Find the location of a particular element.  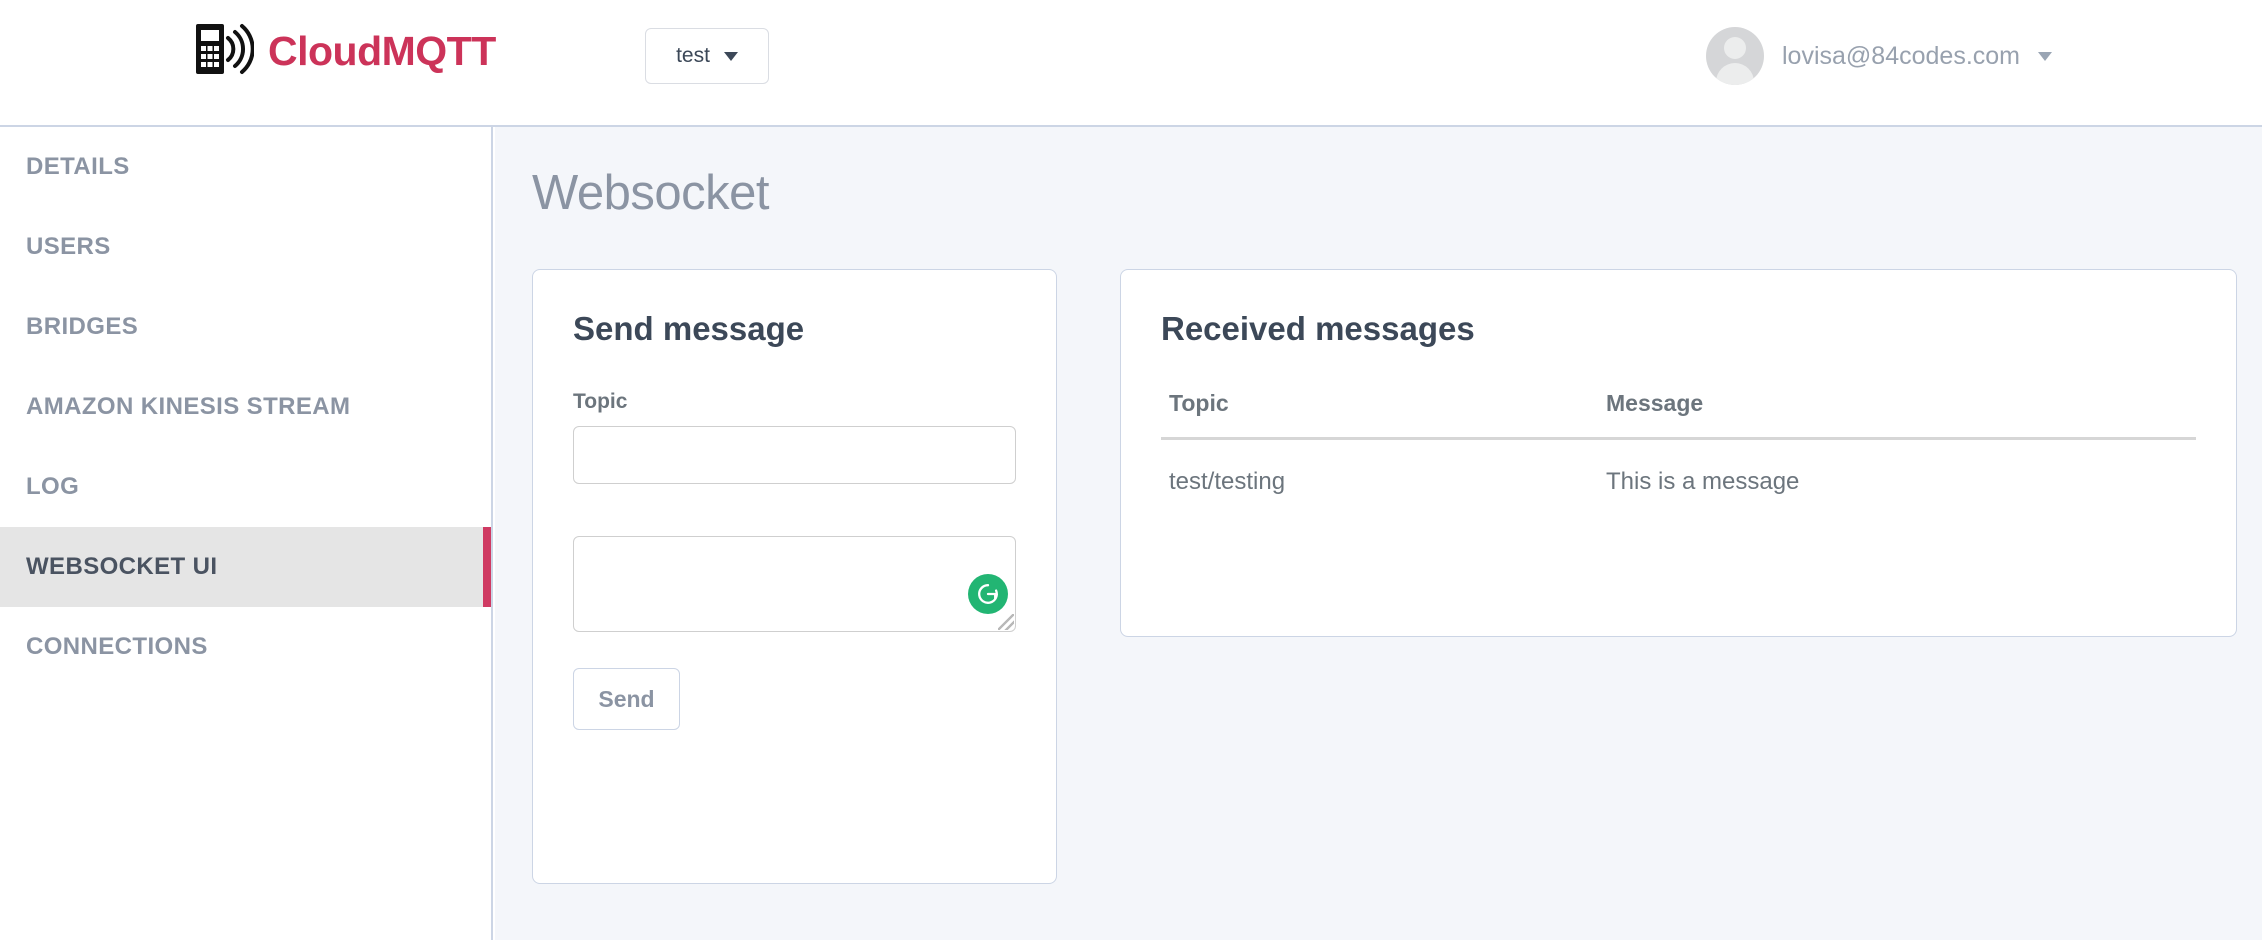

column-header-topic: Topic is located at coordinates (1379, 415).